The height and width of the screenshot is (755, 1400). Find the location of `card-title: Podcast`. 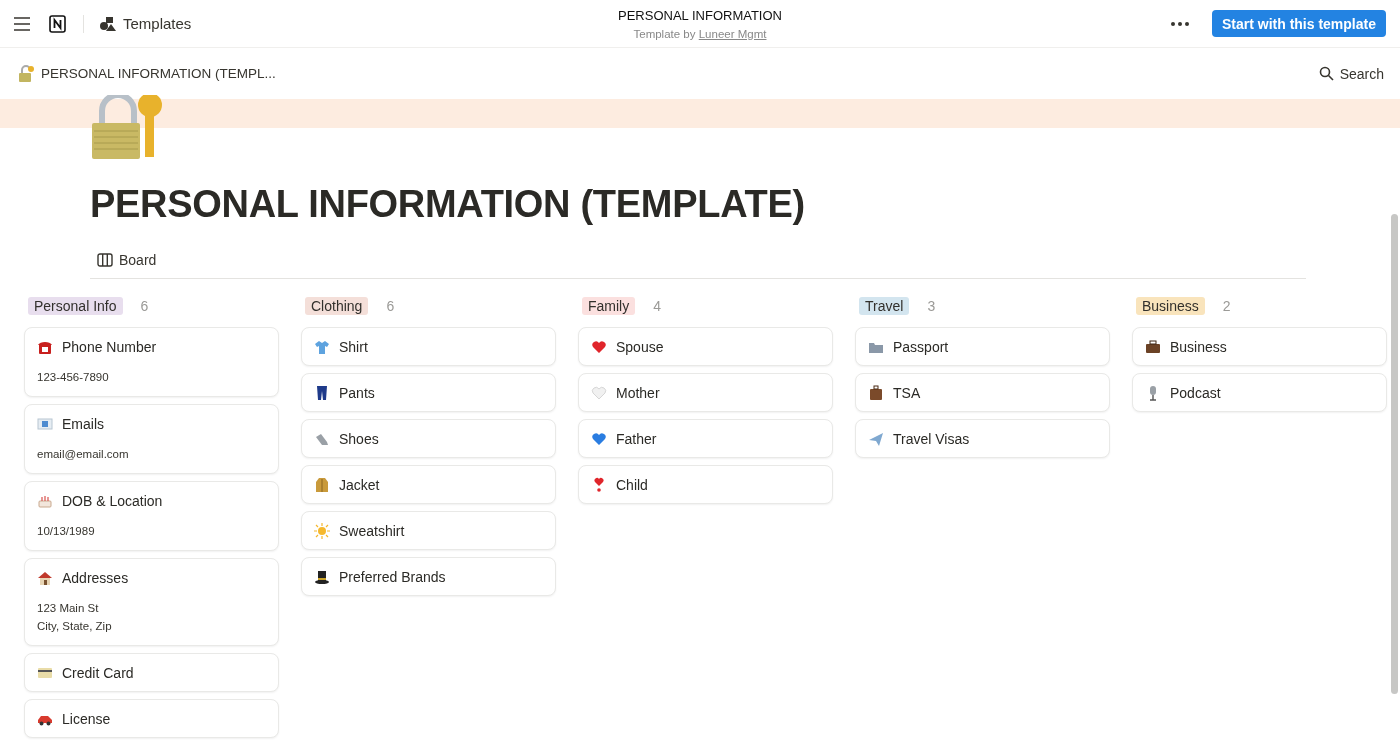

card-title: Podcast is located at coordinates (1195, 393).